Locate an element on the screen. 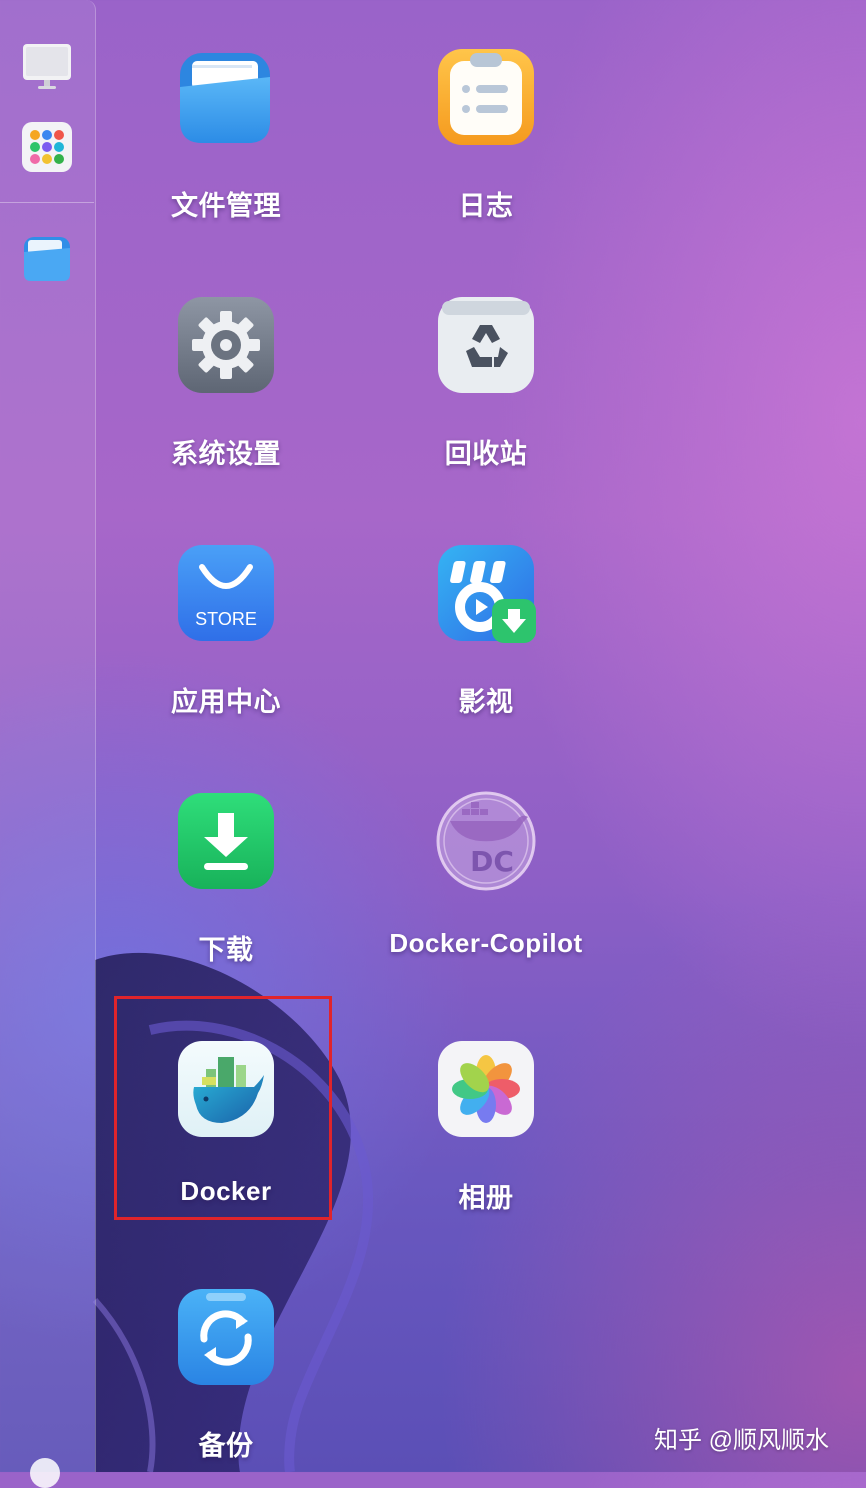  photos-pinwheel-icon is located at coordinates (486, 1089).